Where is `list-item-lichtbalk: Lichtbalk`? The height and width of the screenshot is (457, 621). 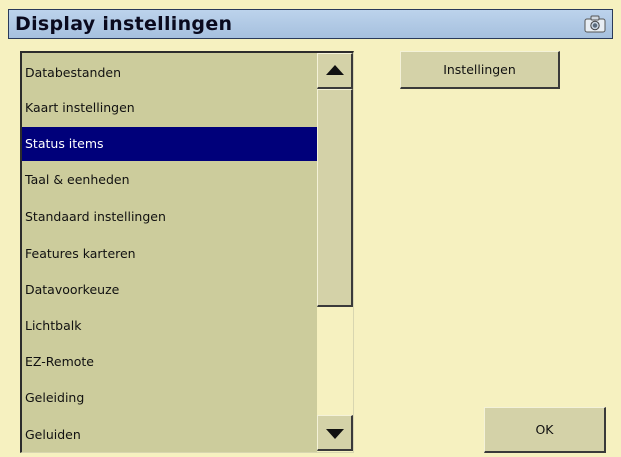 list-item-lichtbalk: Lichtbalk is located at coordinates (169, 326).